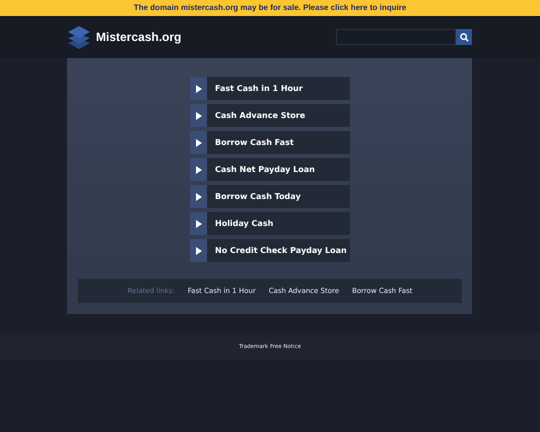 This screenshot has width=540, height=432. I want to click on search-icon, so click(464, 37).